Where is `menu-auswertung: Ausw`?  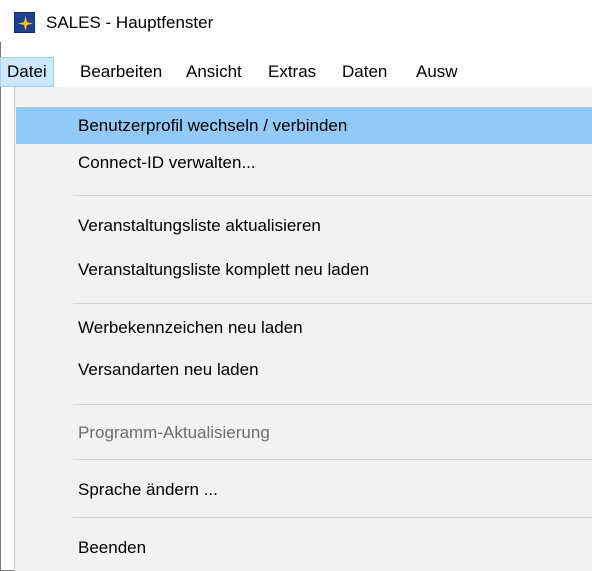
menu-auswertung: Ausw is located at coordinates (437, 72).